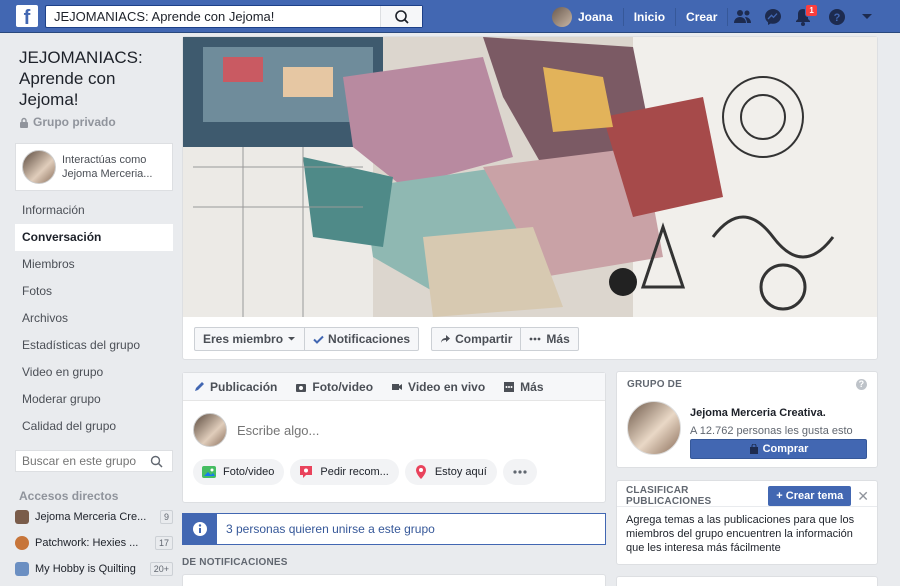 This screenshot has width=900, height=586. I want to click on shortcuts-heading: Accesos directos, so click(69, 496).